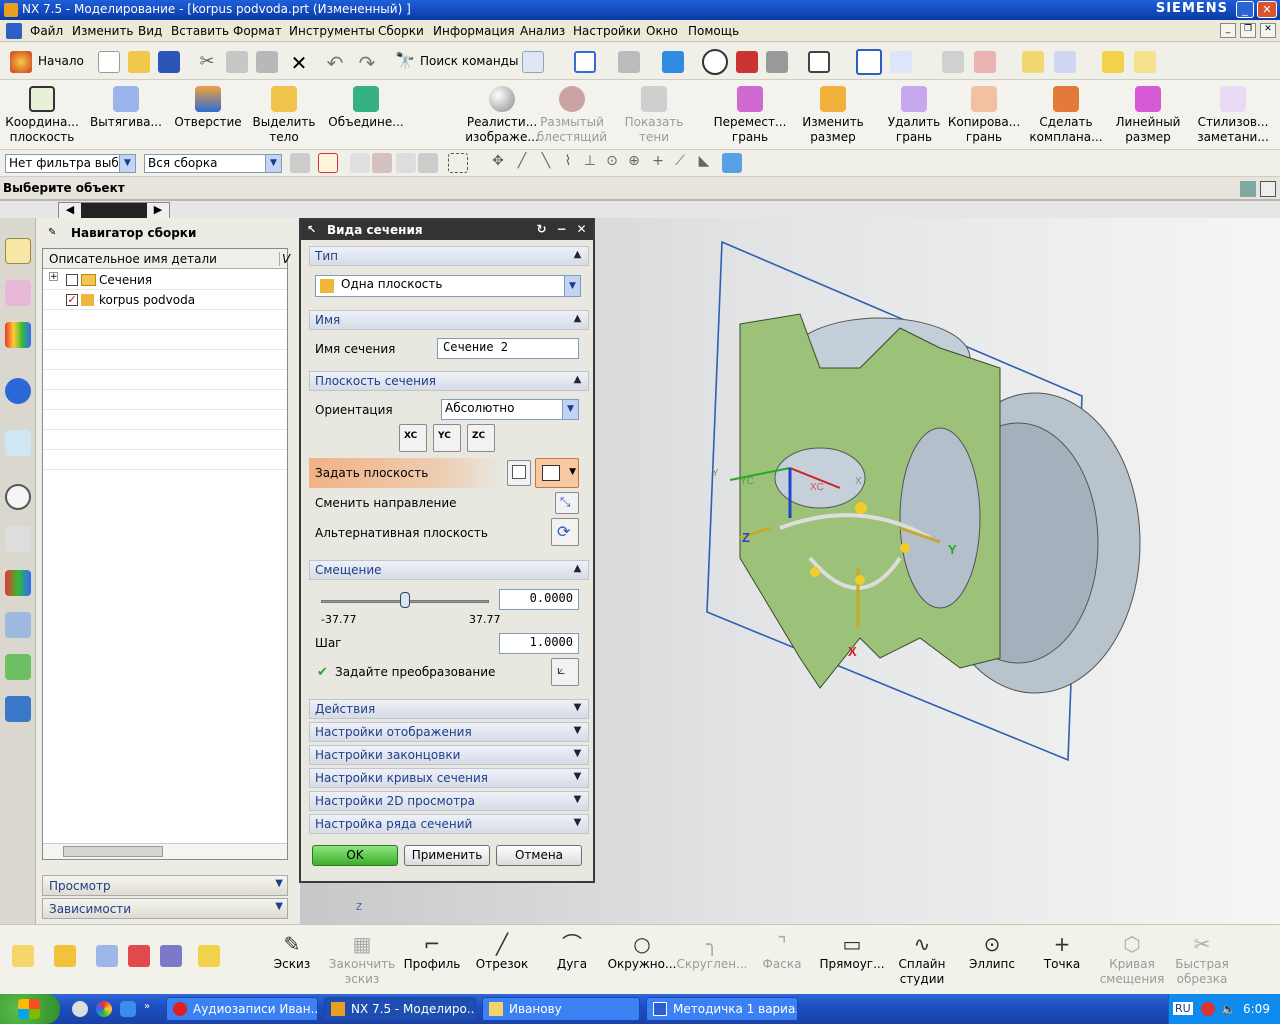  What do you see at coordinates (428, 163) in the screenshot?
I see `select-component-icon` at bounding box center [428, 163].